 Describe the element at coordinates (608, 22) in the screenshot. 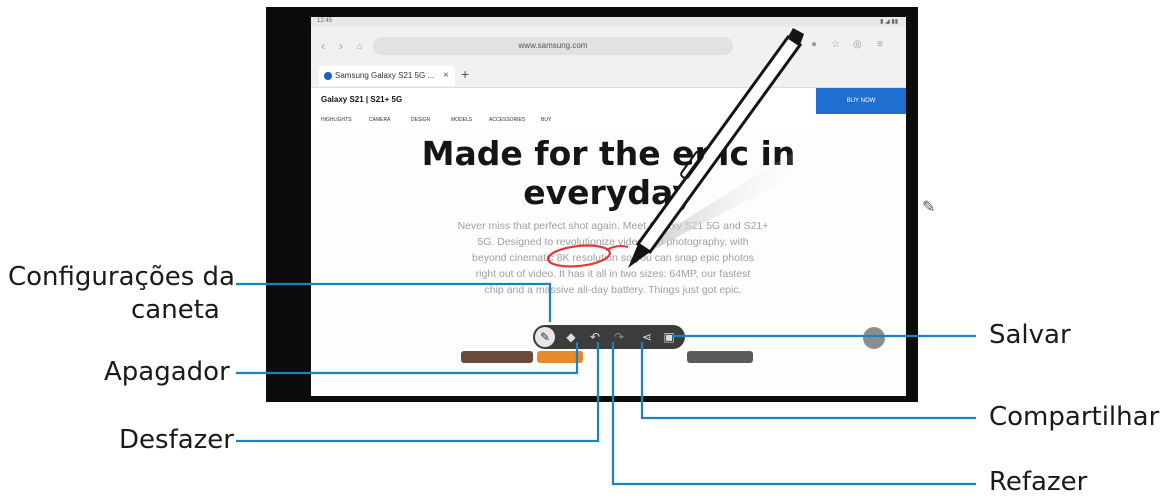

I see `status-bar: 12:45 ▮ ◢ ▮▮` at that location.